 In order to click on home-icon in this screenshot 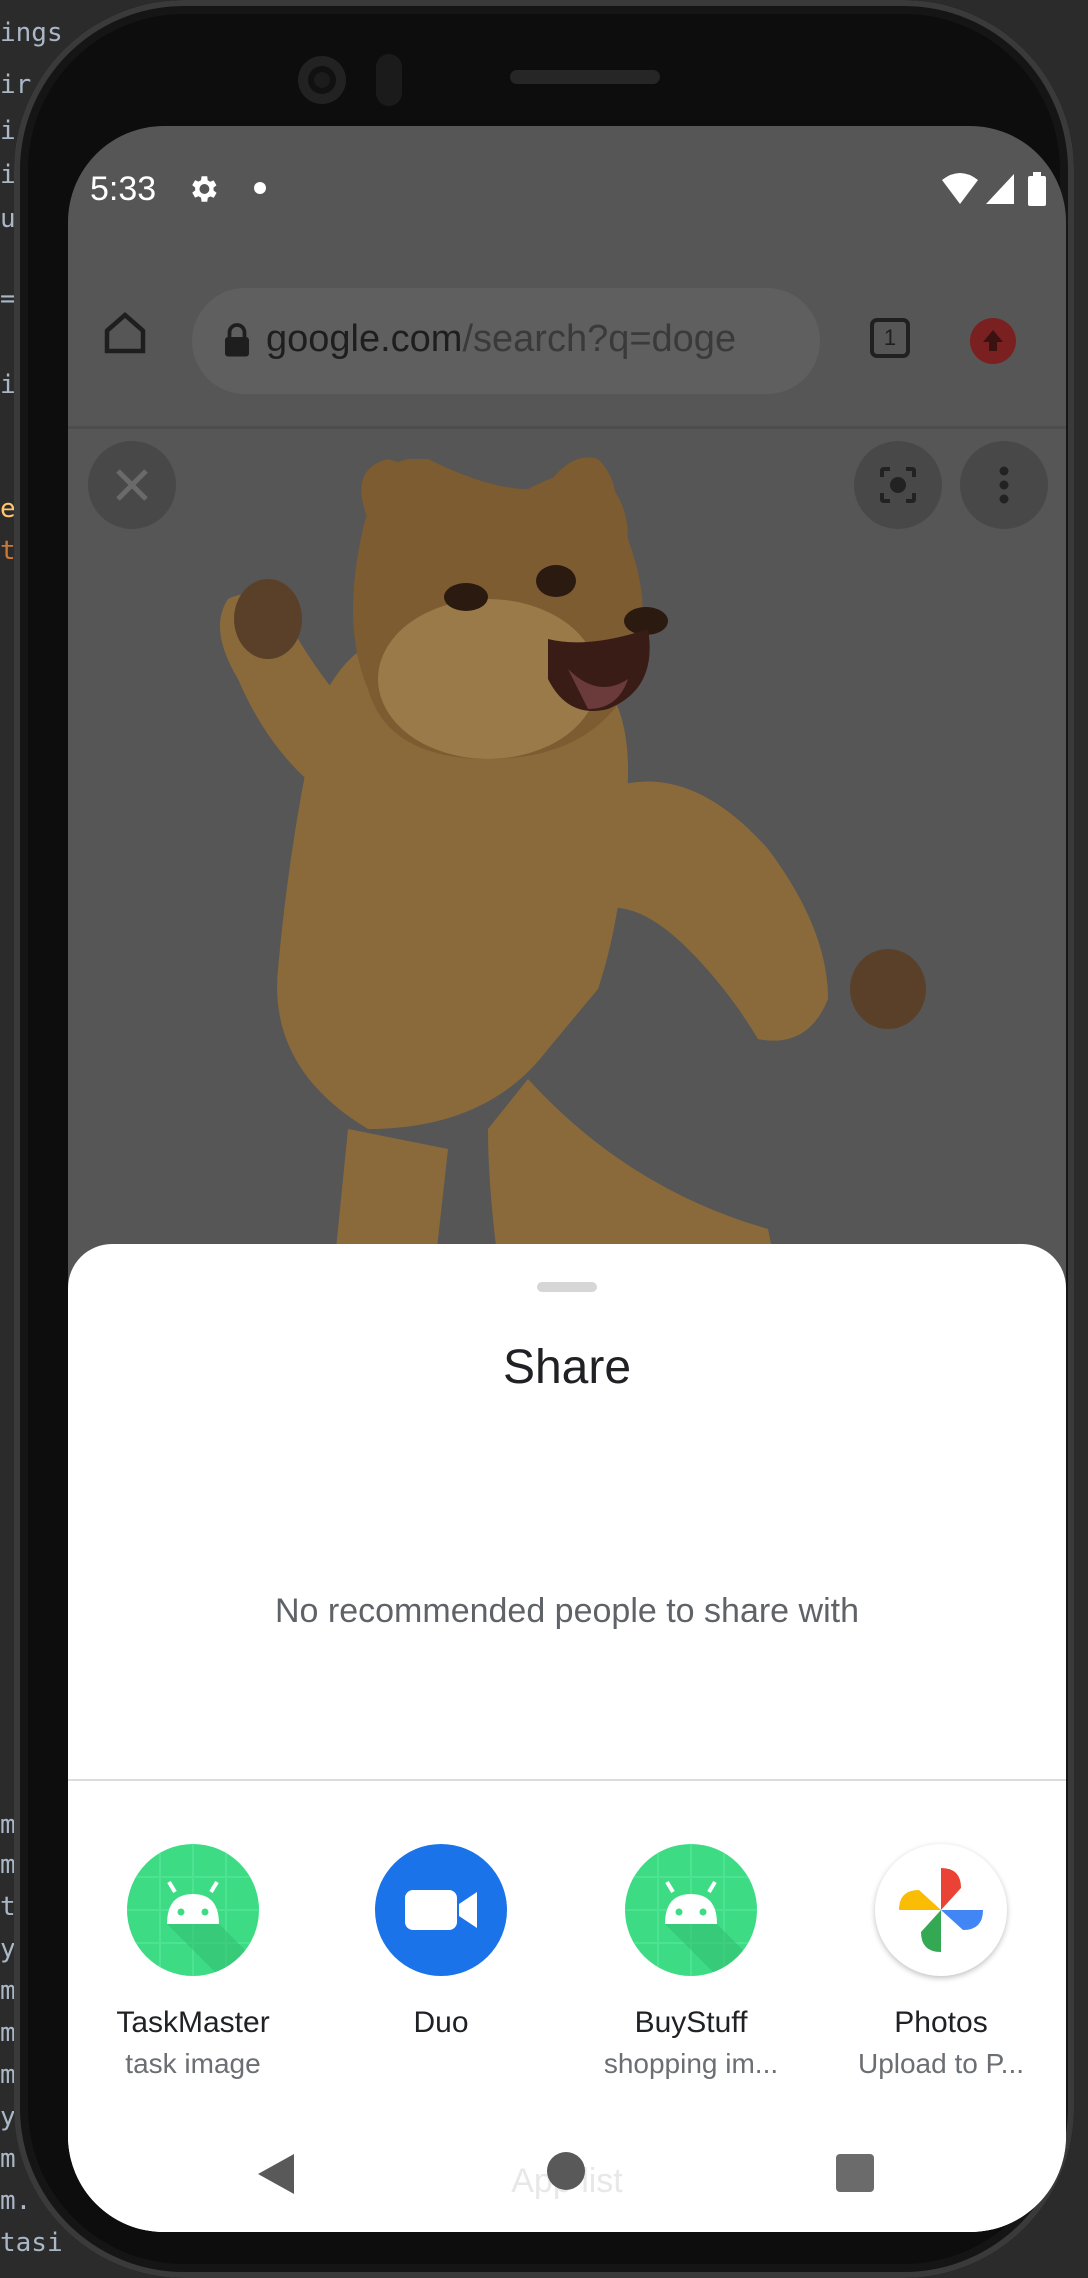, I will do `click(125, 333)`.